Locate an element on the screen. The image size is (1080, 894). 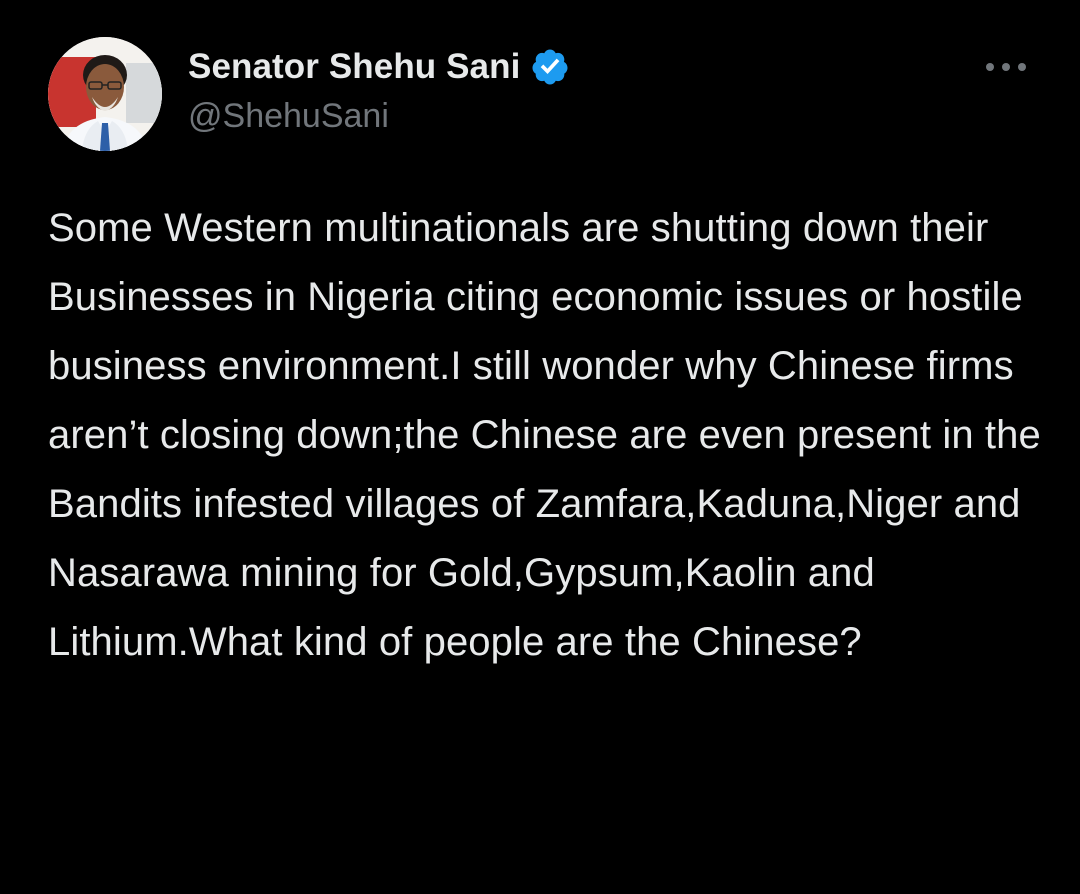
author-display-name: Senator Shehu Sani is located at coordinates (354, 67).